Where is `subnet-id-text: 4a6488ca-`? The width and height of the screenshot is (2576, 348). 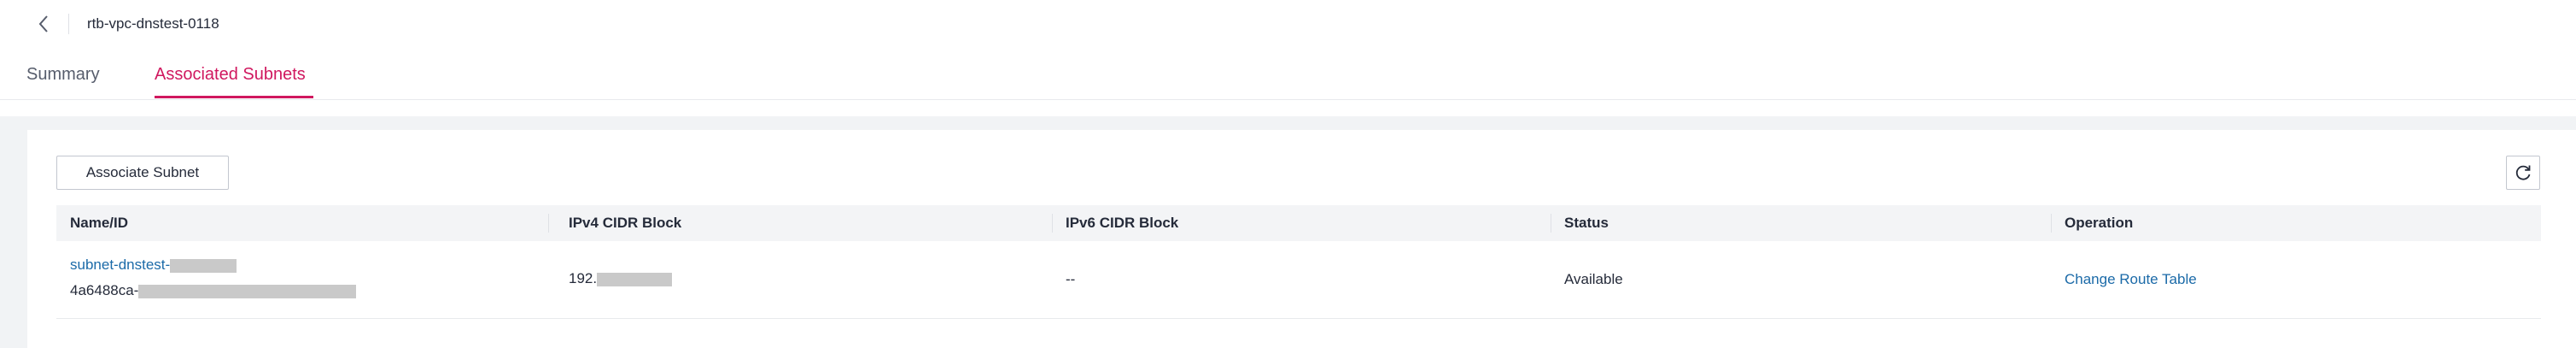
subnet-id-text: 4a6488ca- is located at coordinates (104, 290).